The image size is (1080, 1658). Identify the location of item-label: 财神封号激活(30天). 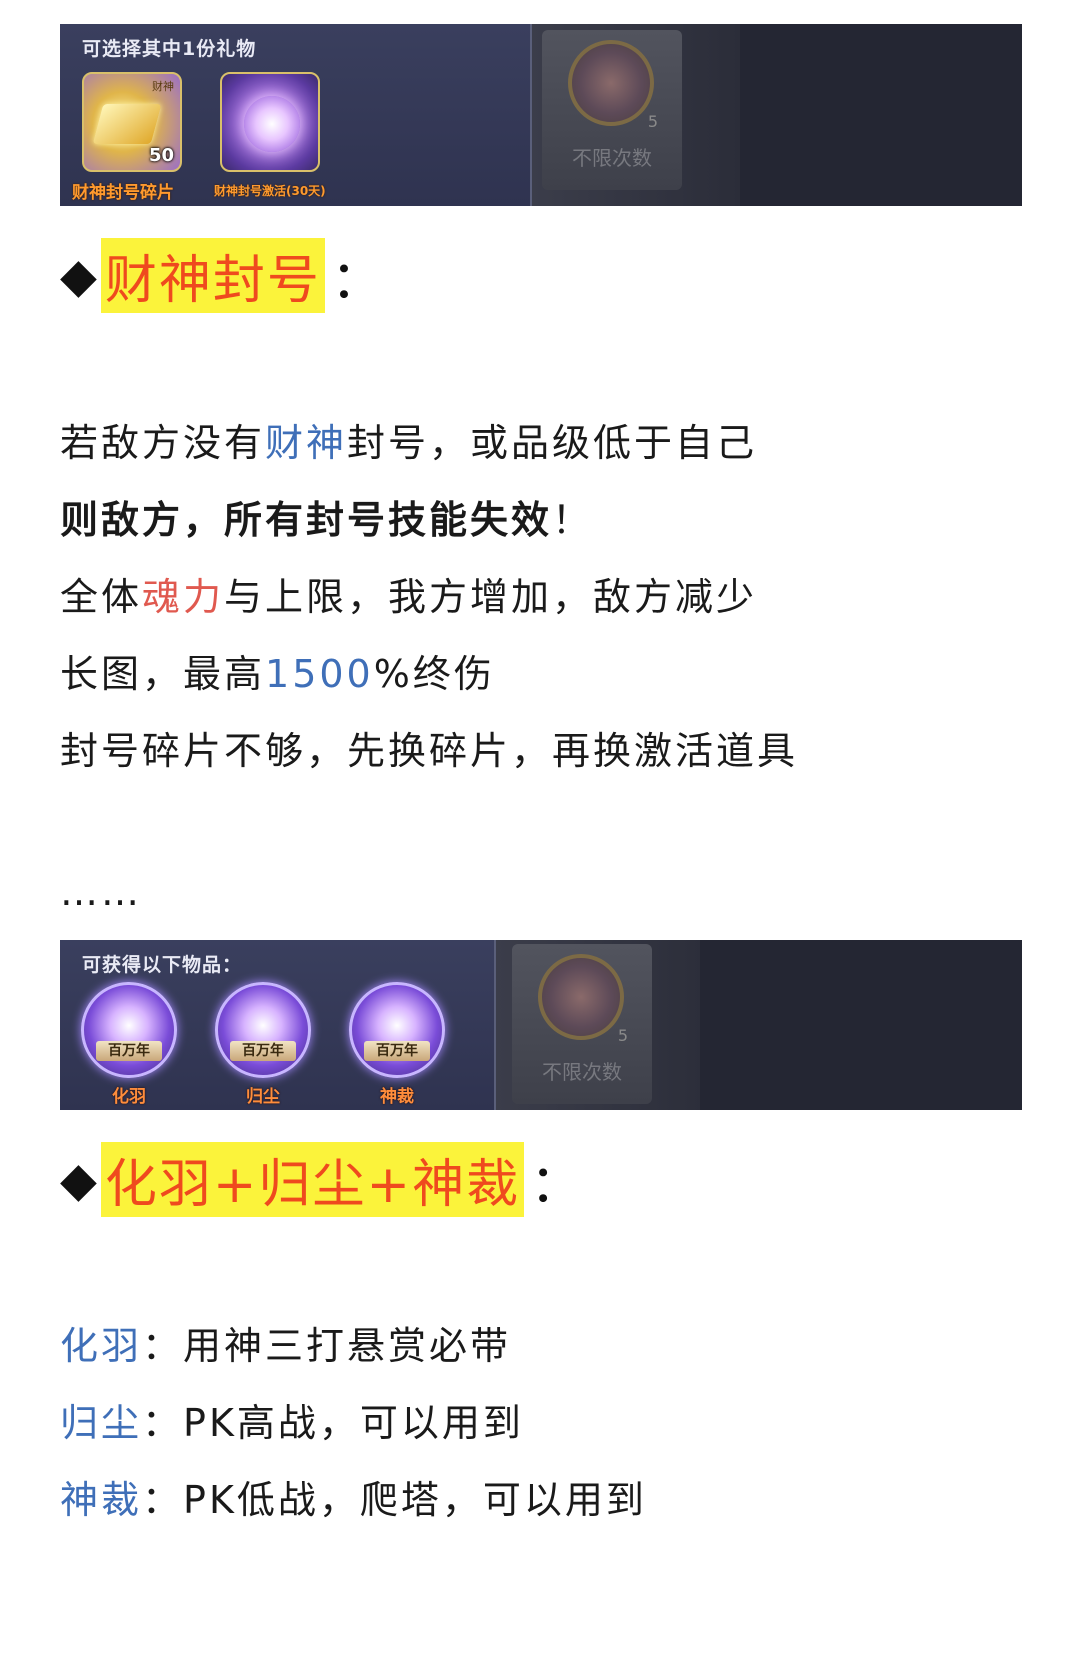
(270, 191).